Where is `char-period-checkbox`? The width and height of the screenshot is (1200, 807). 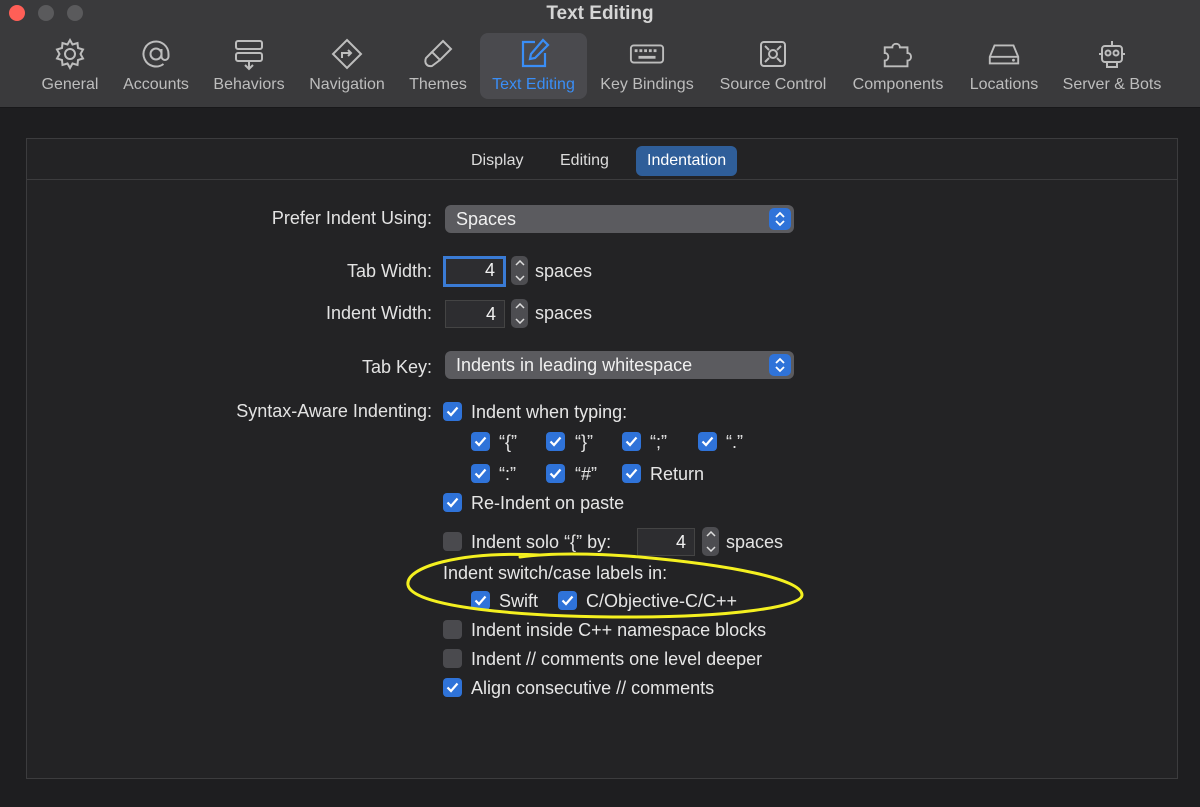 char-period-checkbox is located at coordinates (707, 441).